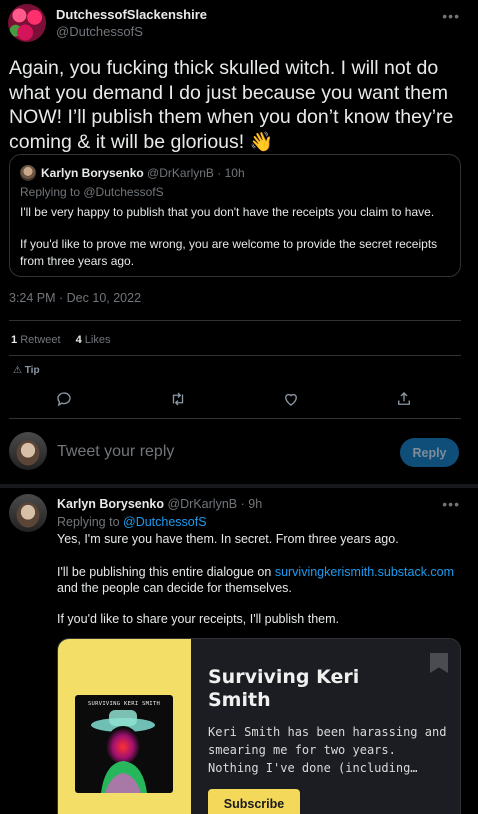  Describe the element at coordinates (252, 504) in the screenshot. I see `reply-tweet-age: · 9h` at that location.